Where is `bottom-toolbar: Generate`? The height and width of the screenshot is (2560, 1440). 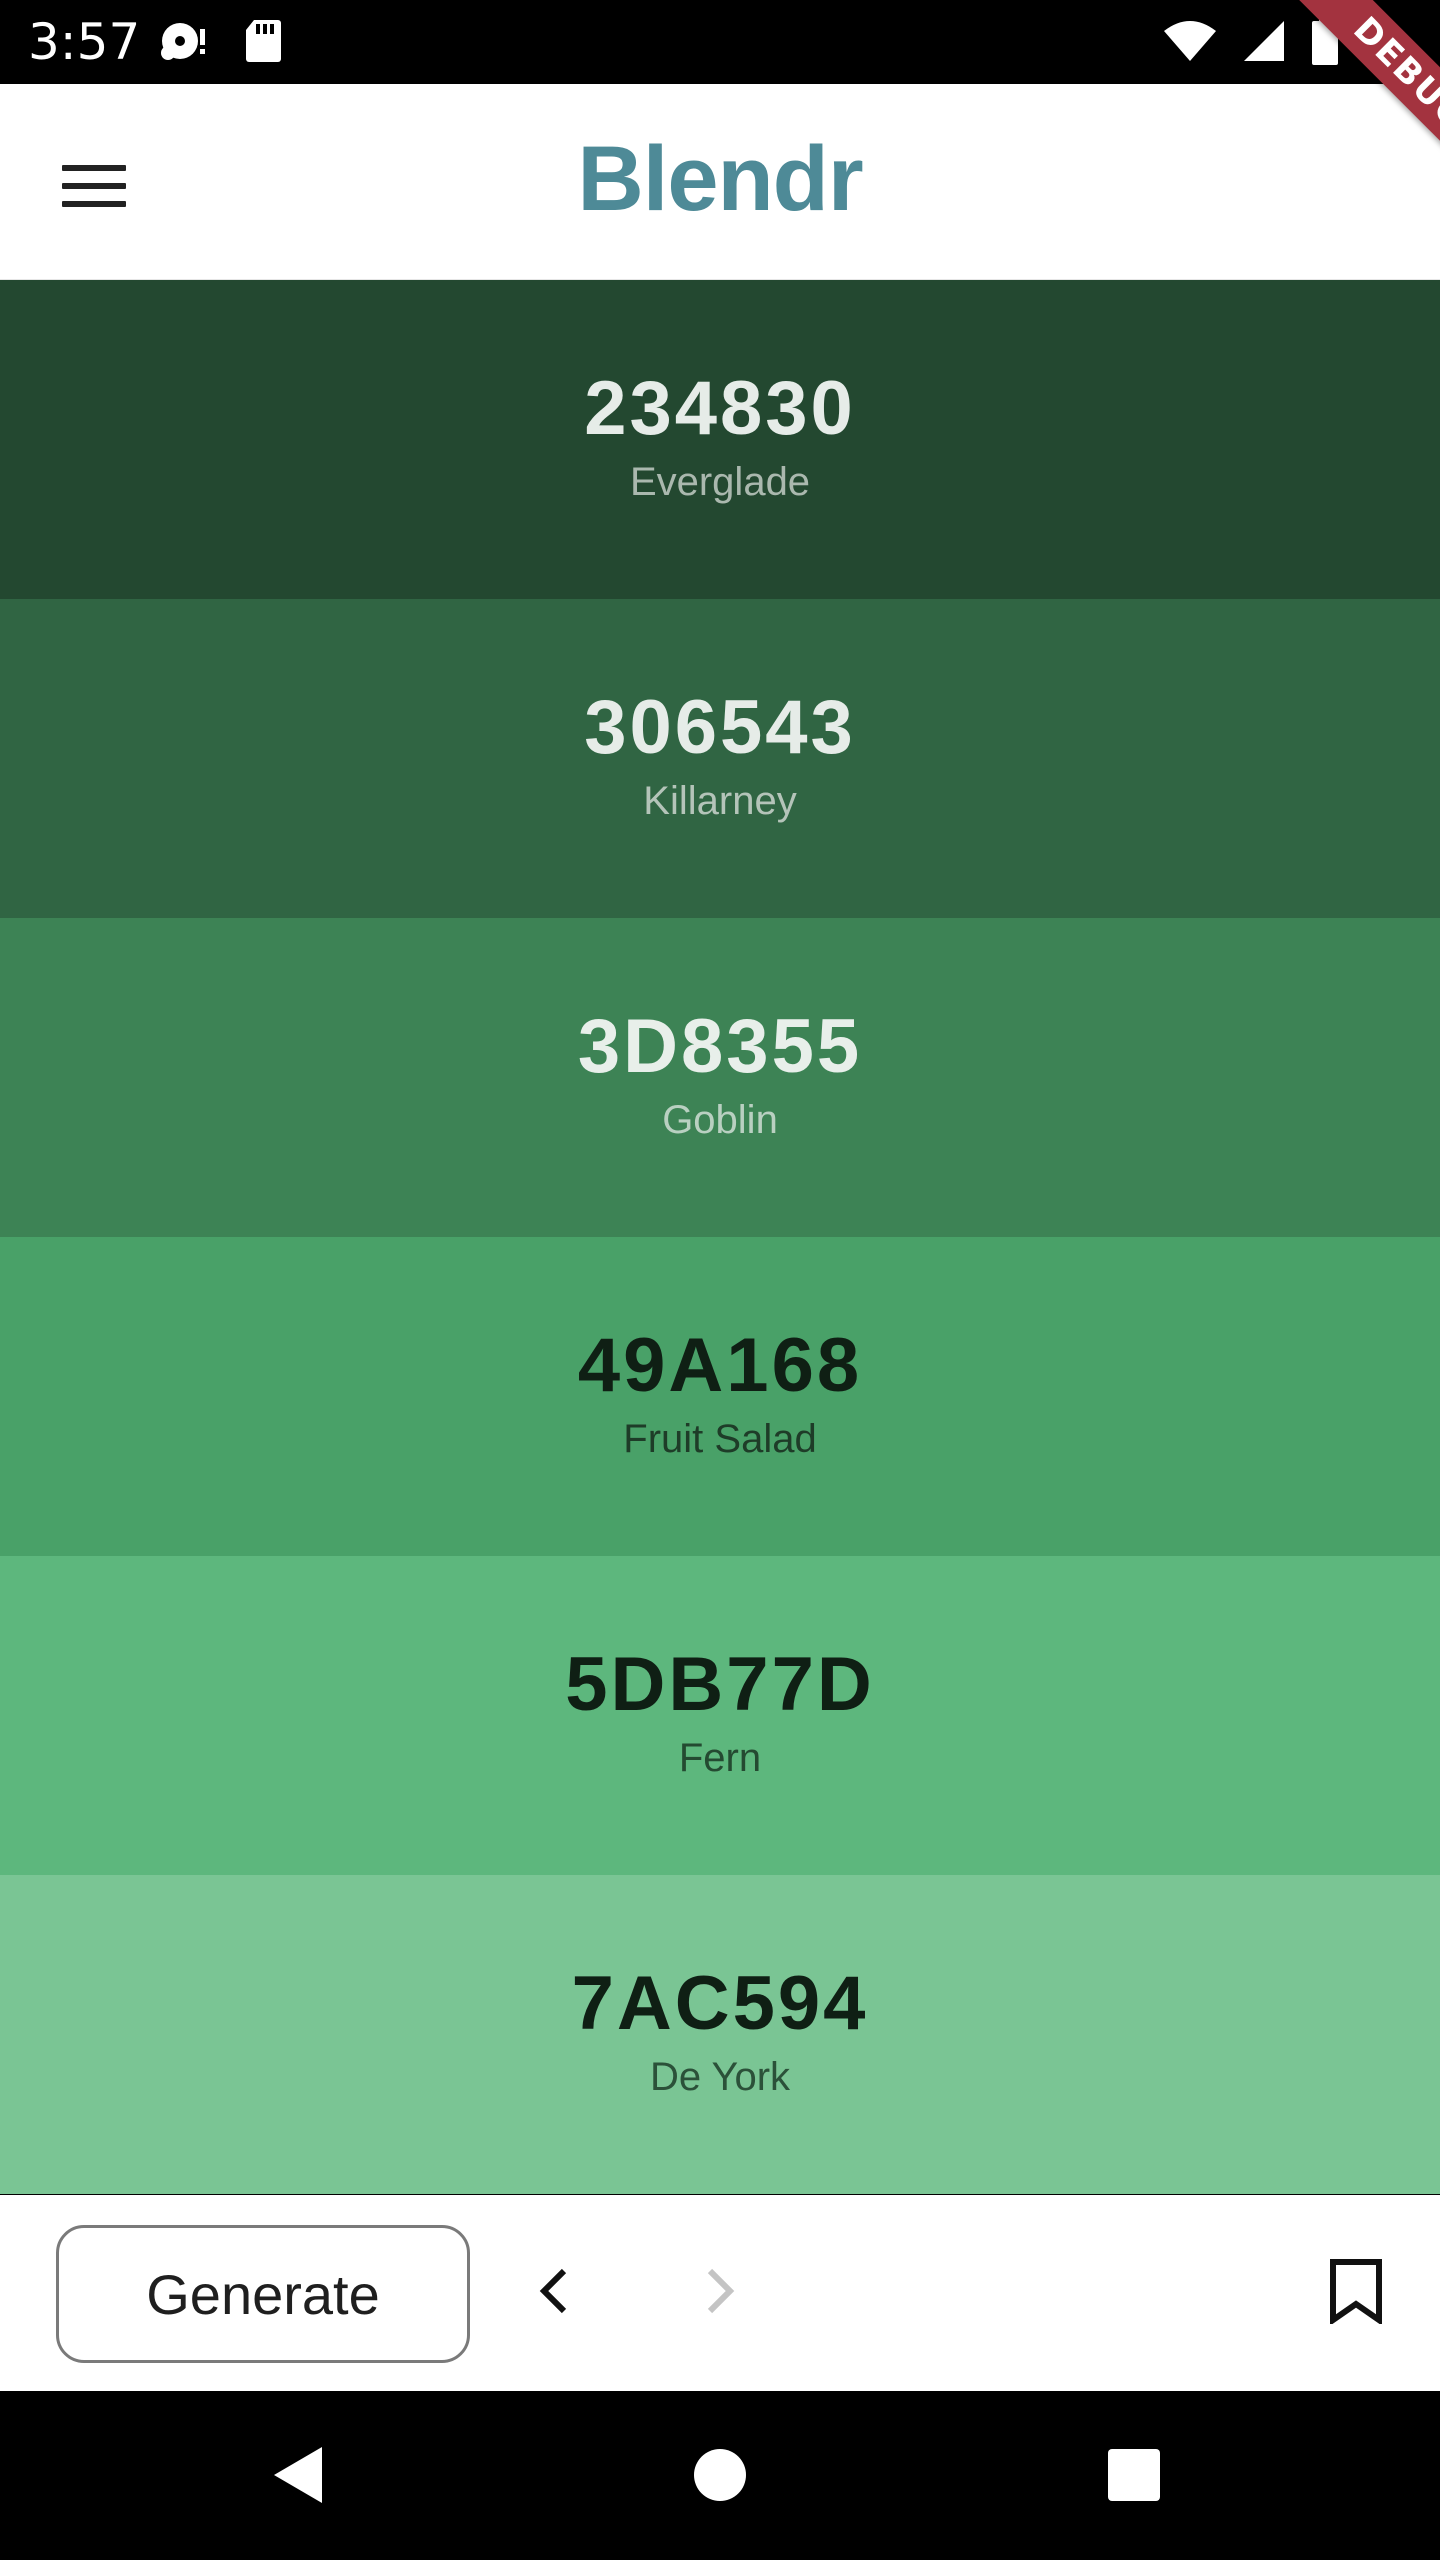
bottom-toolbar: Generate is located at coordinates (720, 2293).